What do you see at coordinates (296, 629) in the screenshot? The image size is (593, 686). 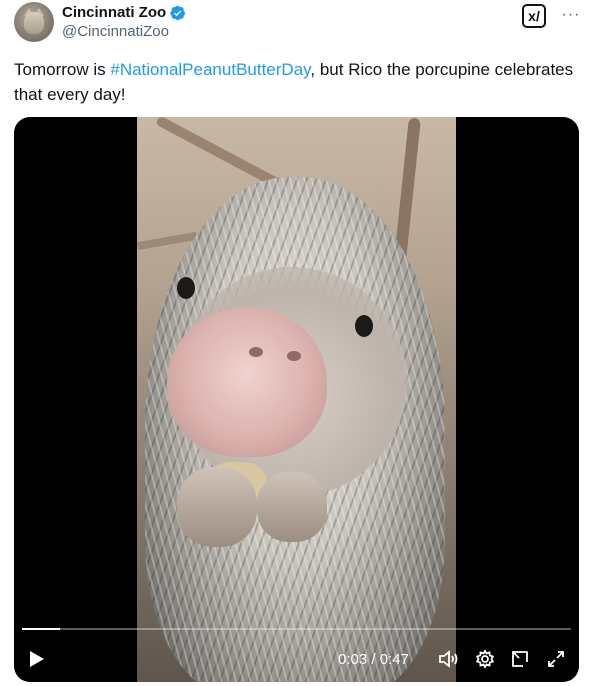 I see `video-progress-bar` at bounding box center [296, 629].